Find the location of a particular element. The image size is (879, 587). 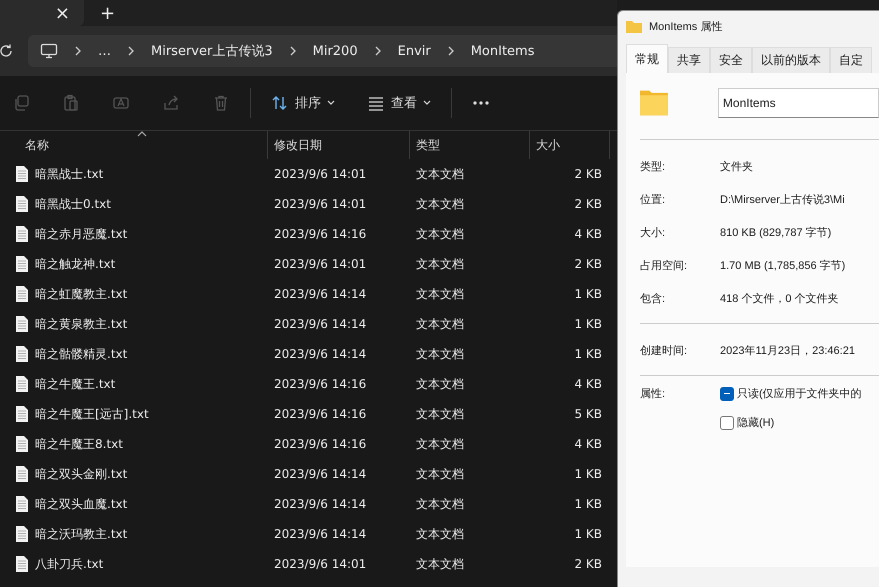

new-tab-button: + is located at coordinates (108, 13).